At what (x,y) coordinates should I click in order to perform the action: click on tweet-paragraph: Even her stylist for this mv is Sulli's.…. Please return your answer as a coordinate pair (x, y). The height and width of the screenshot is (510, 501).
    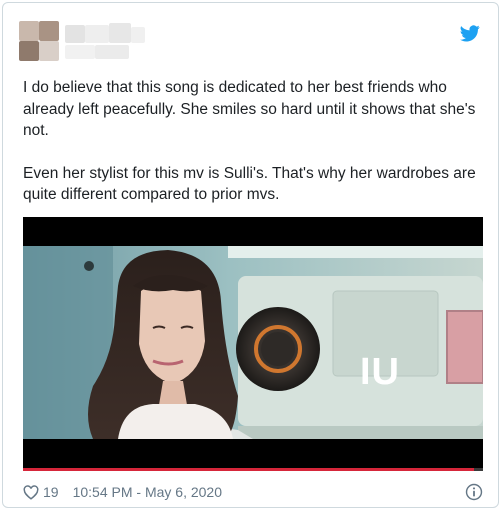
    Looking at the image, I should click on (249, 184).